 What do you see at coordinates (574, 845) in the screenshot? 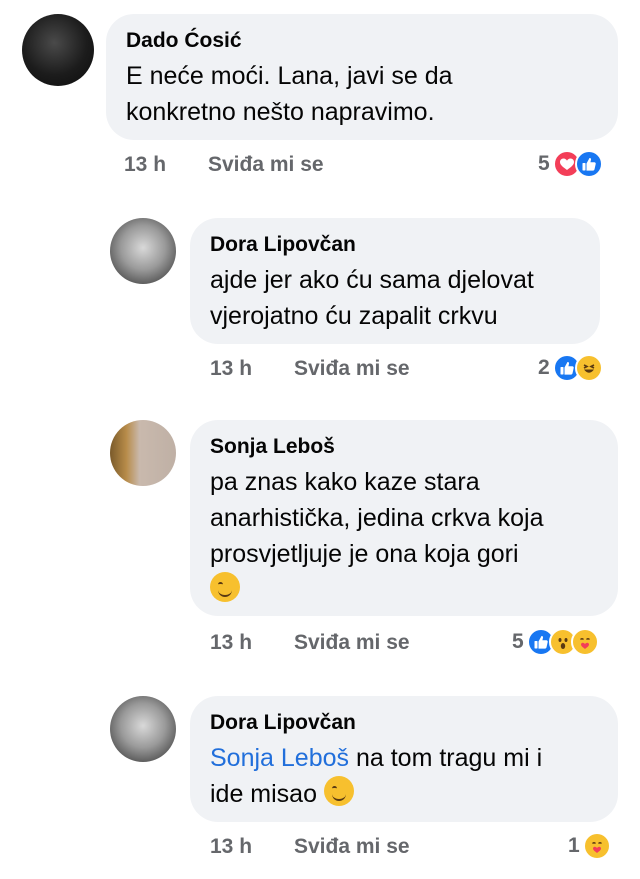
I see `reaction-count: 1` at bounding box center [574, 845].